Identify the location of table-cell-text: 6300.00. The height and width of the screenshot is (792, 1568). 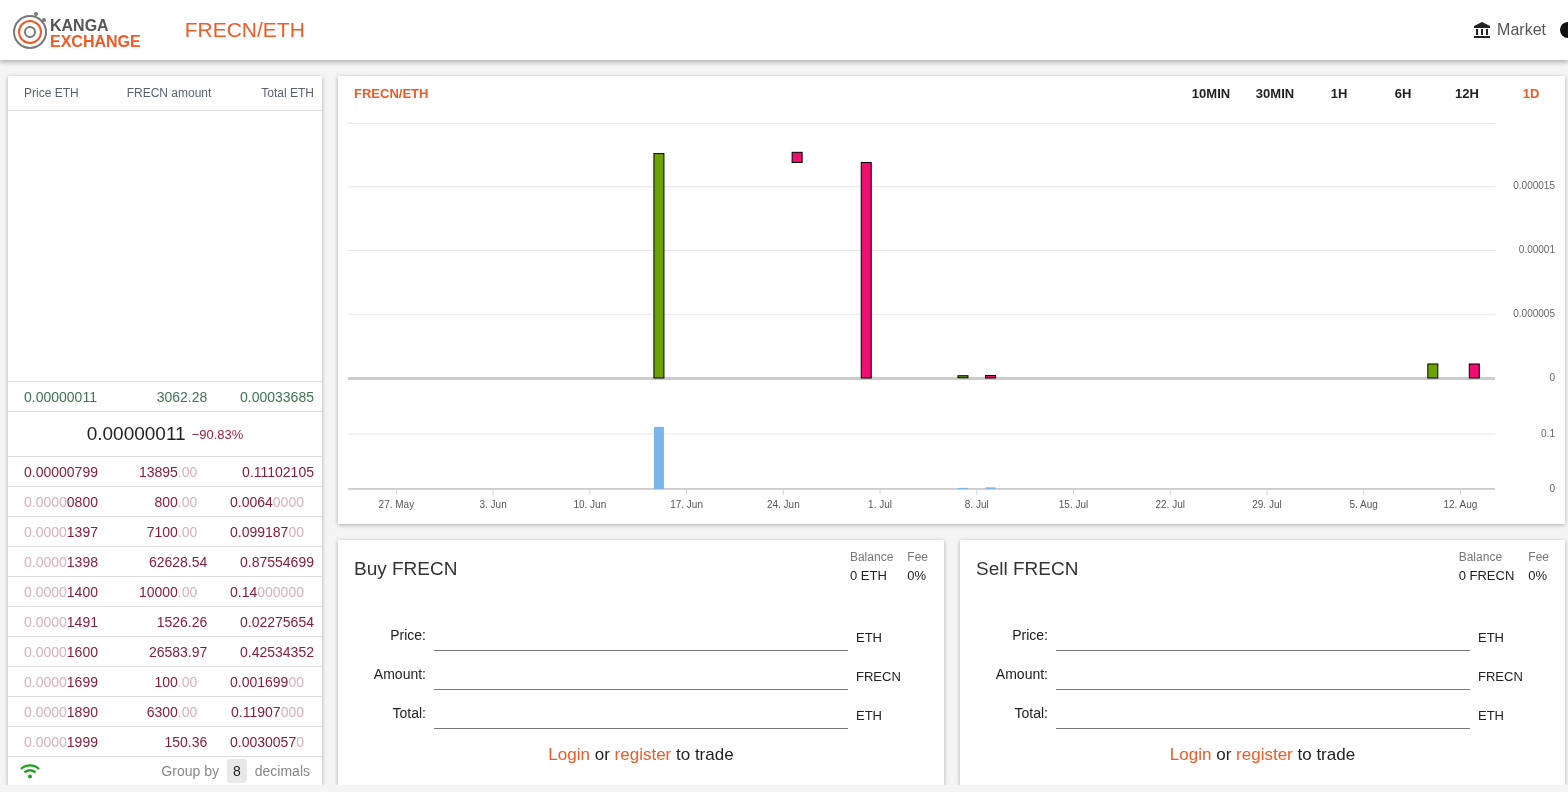
(172, 711).